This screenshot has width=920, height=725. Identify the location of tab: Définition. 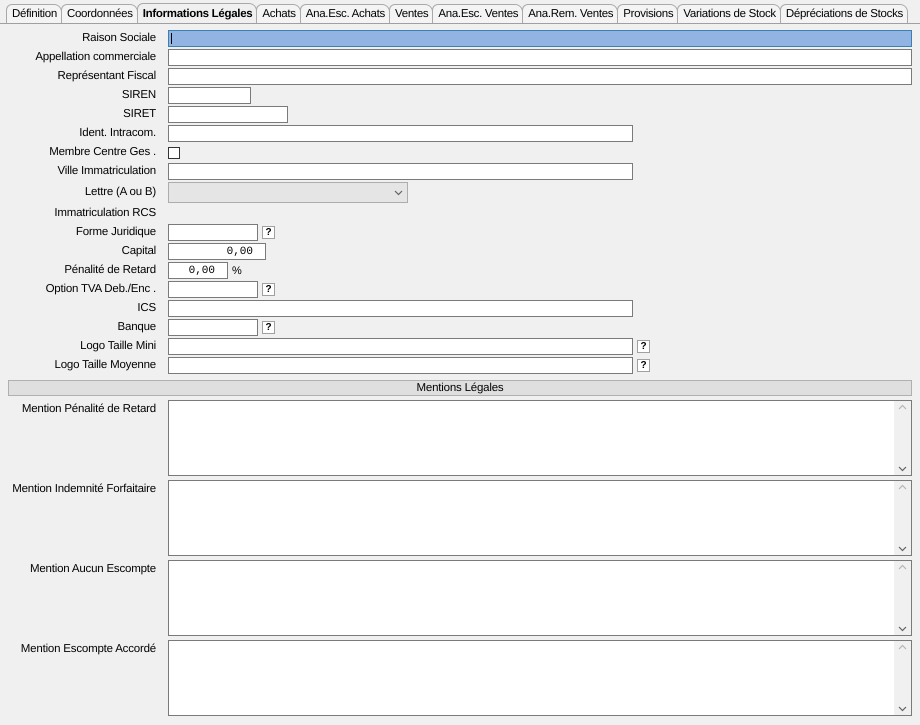
(34, 13).